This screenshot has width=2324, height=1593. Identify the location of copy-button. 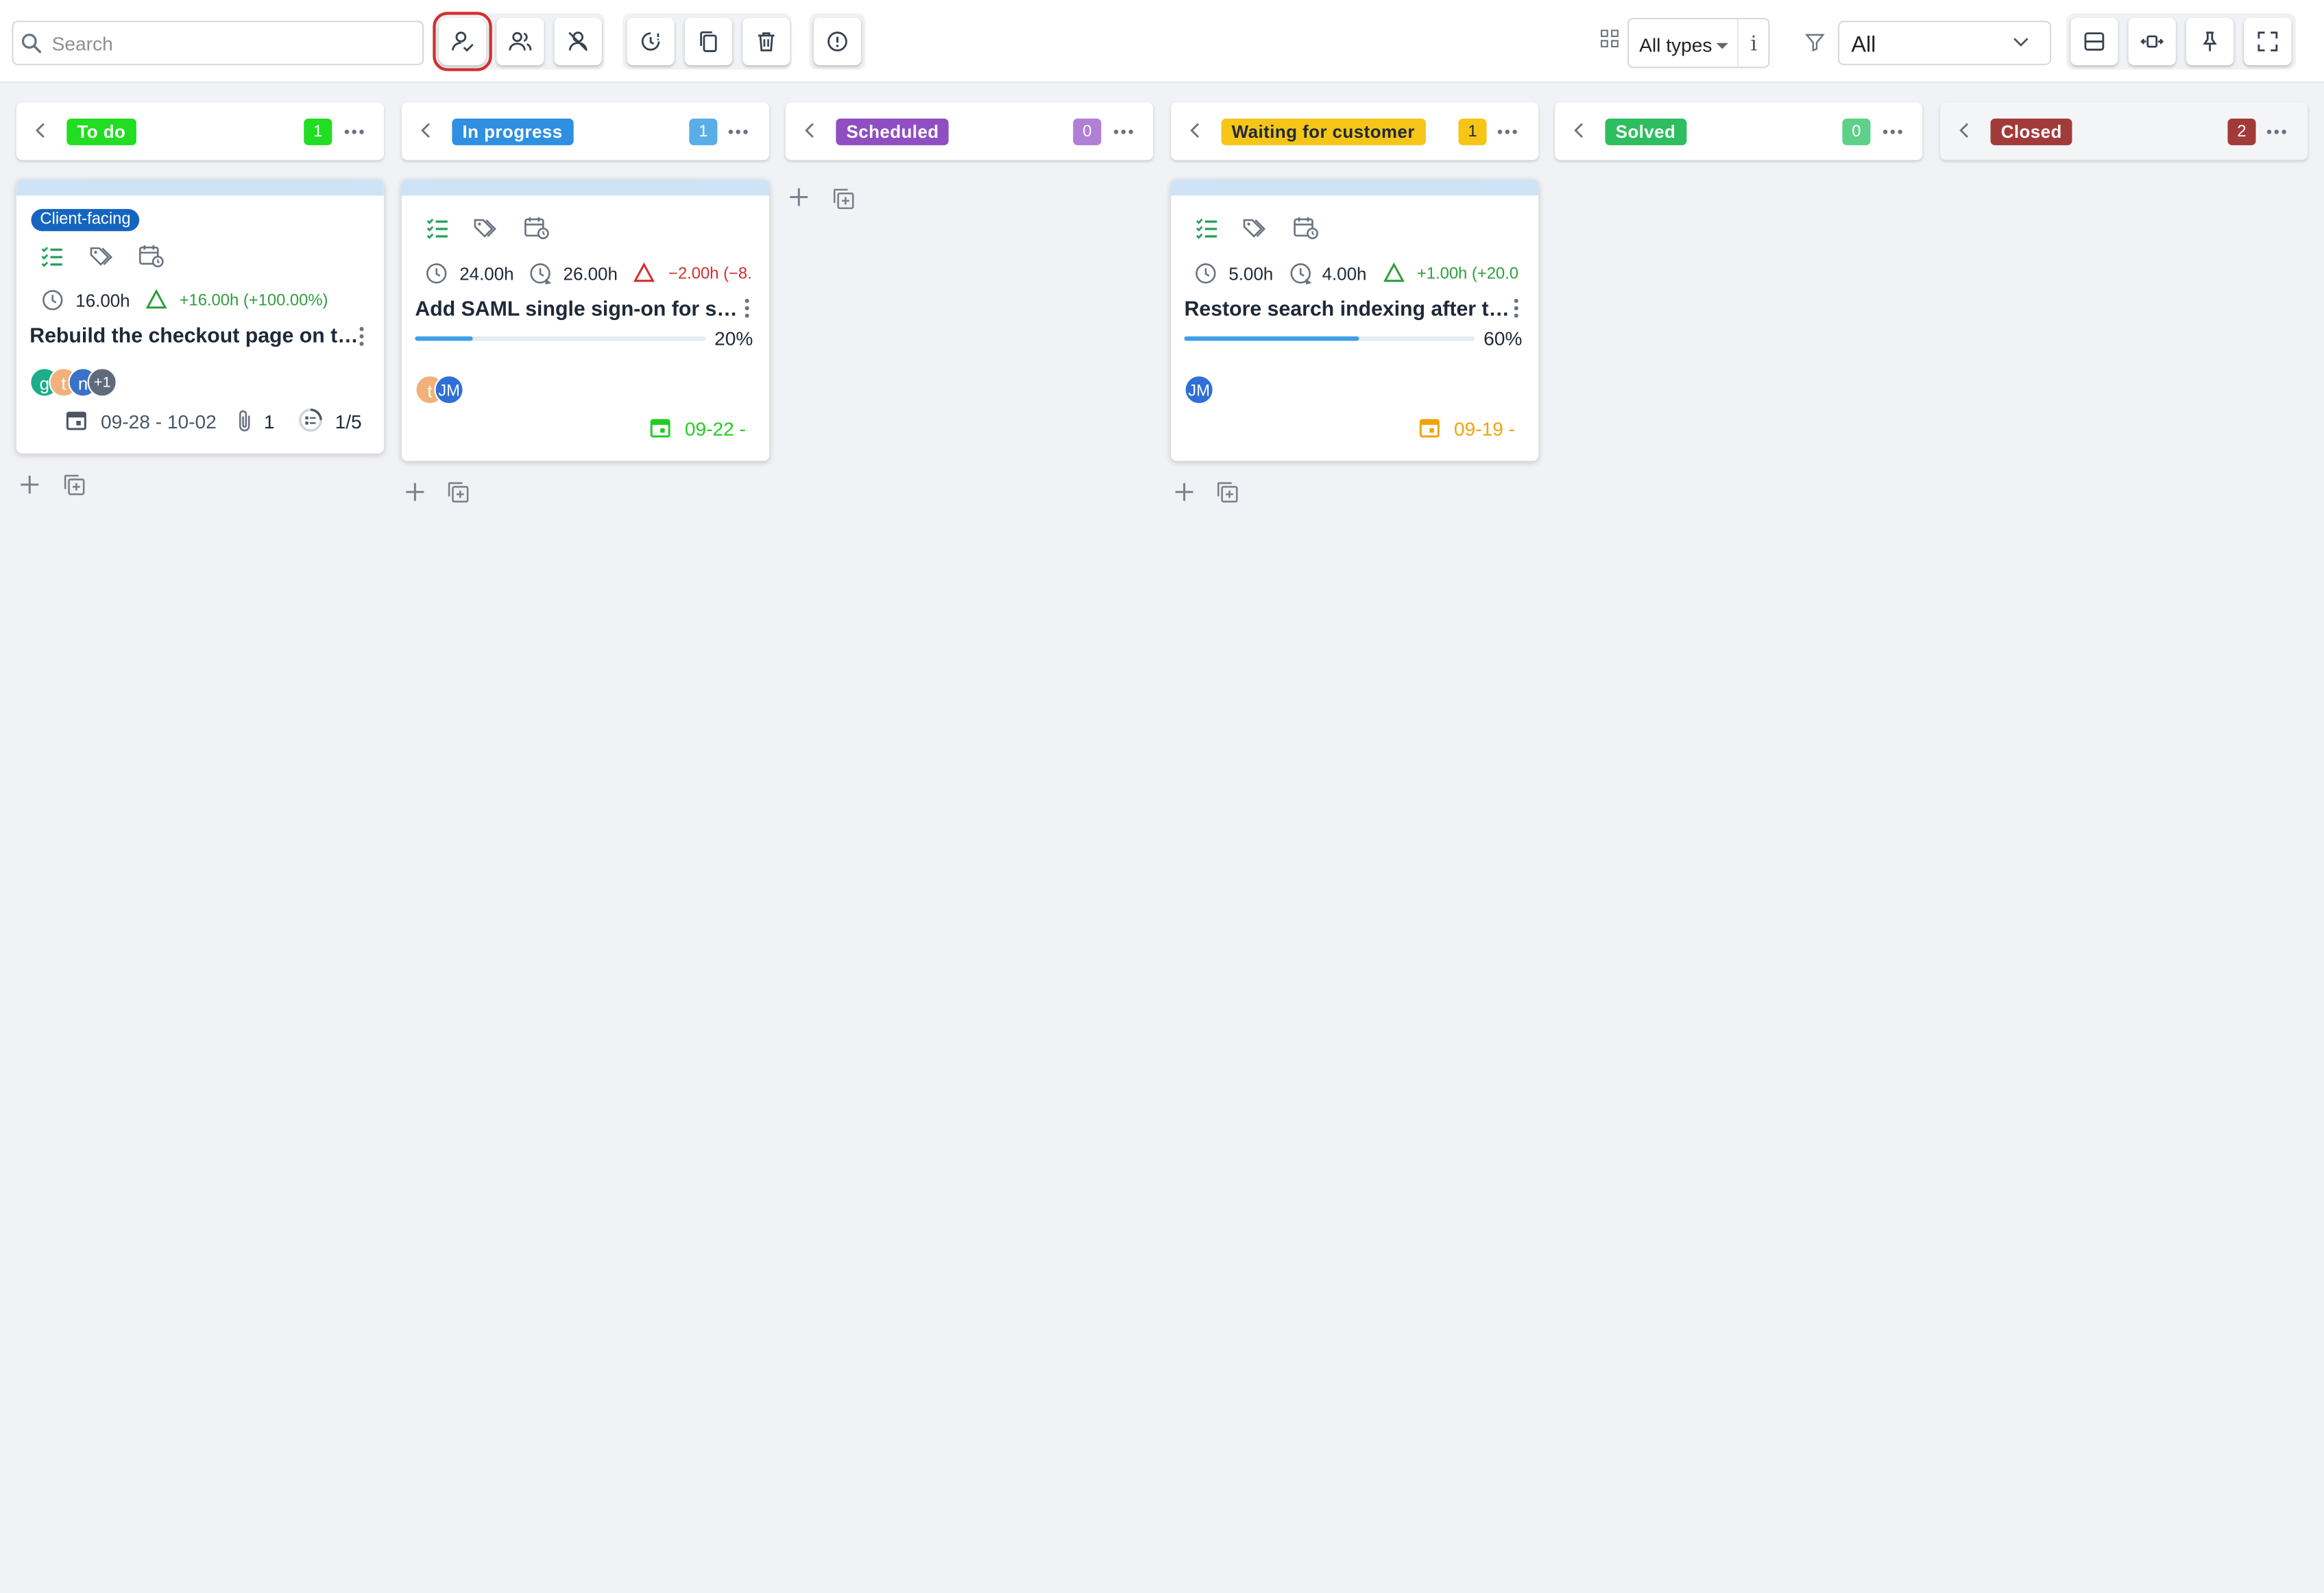
(708, 41).